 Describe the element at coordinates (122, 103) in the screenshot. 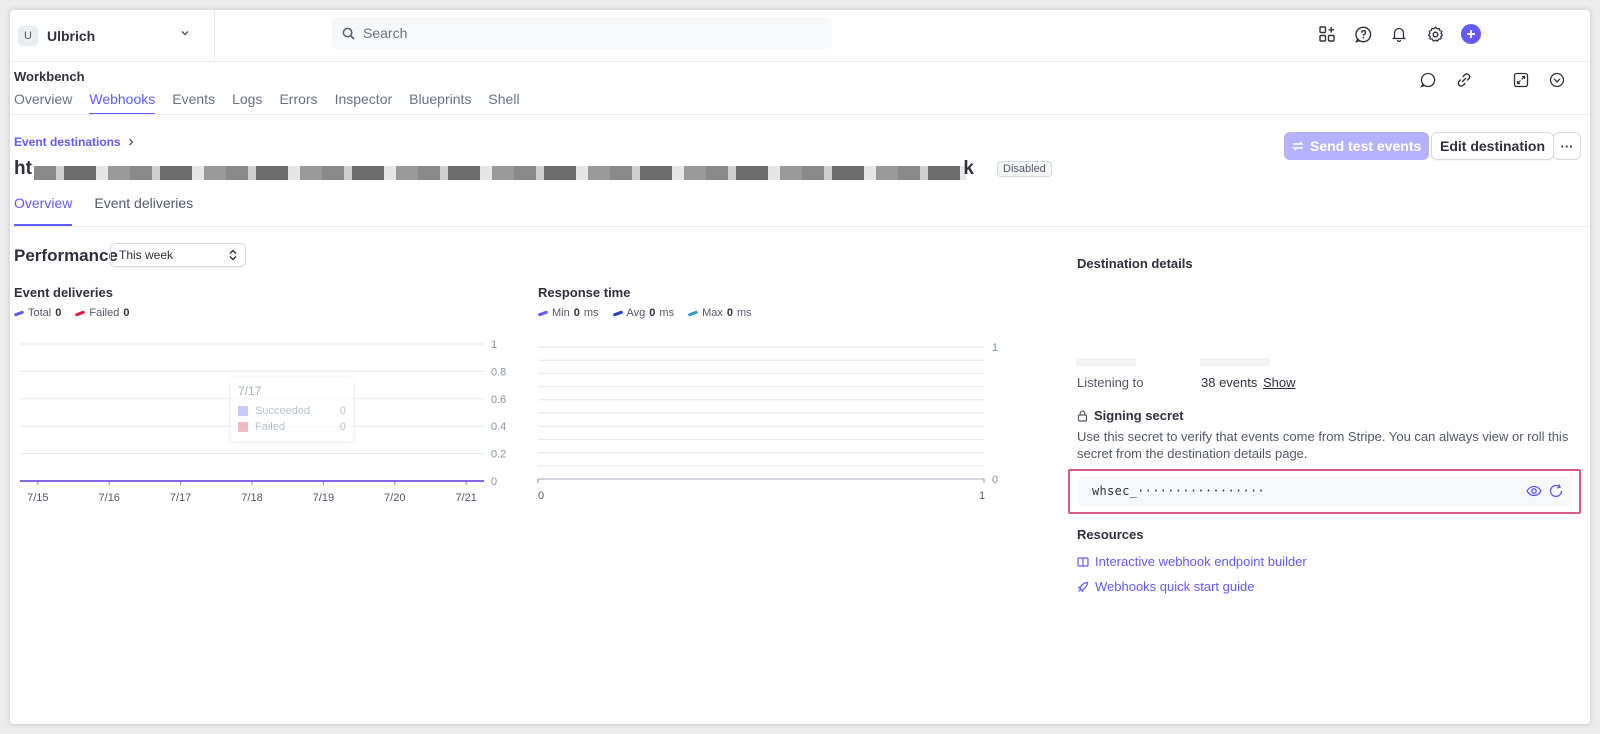

I see `tab-webhooks: Webhooks` at that location.